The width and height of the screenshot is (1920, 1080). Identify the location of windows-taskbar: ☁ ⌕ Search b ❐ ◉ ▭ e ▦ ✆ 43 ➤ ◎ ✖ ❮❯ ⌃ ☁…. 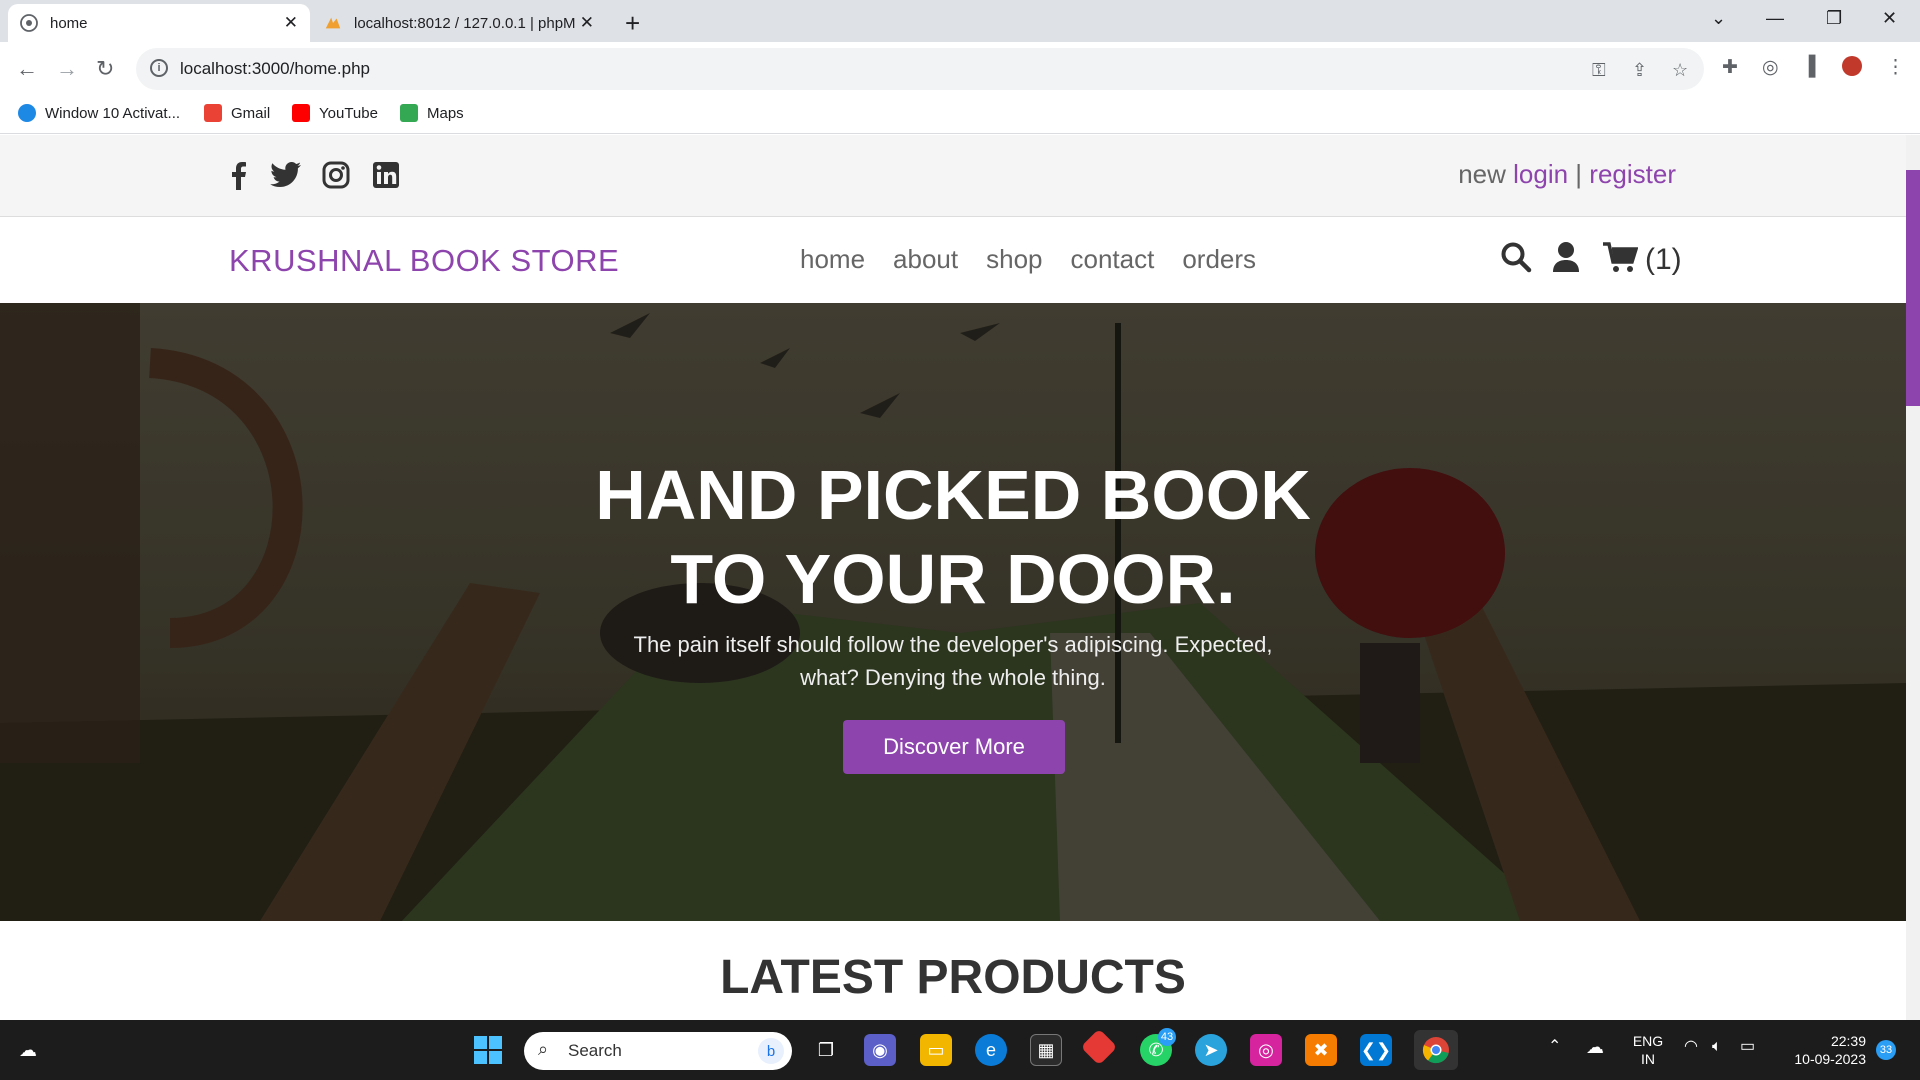
(960, 1050).